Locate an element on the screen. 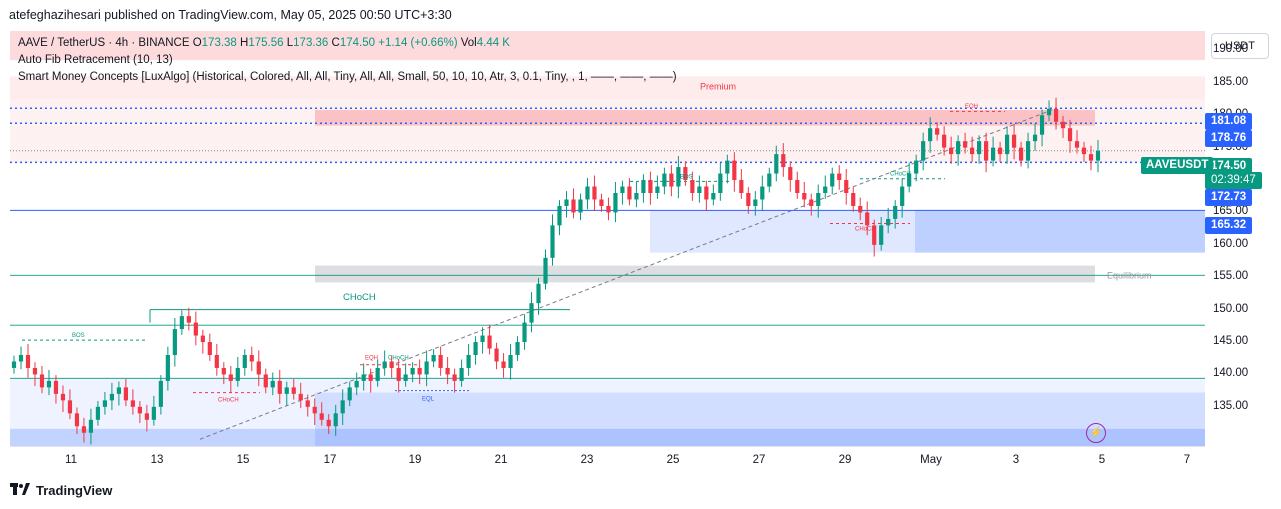  tradingview-logo-icon is located at coordinates (20, 490).